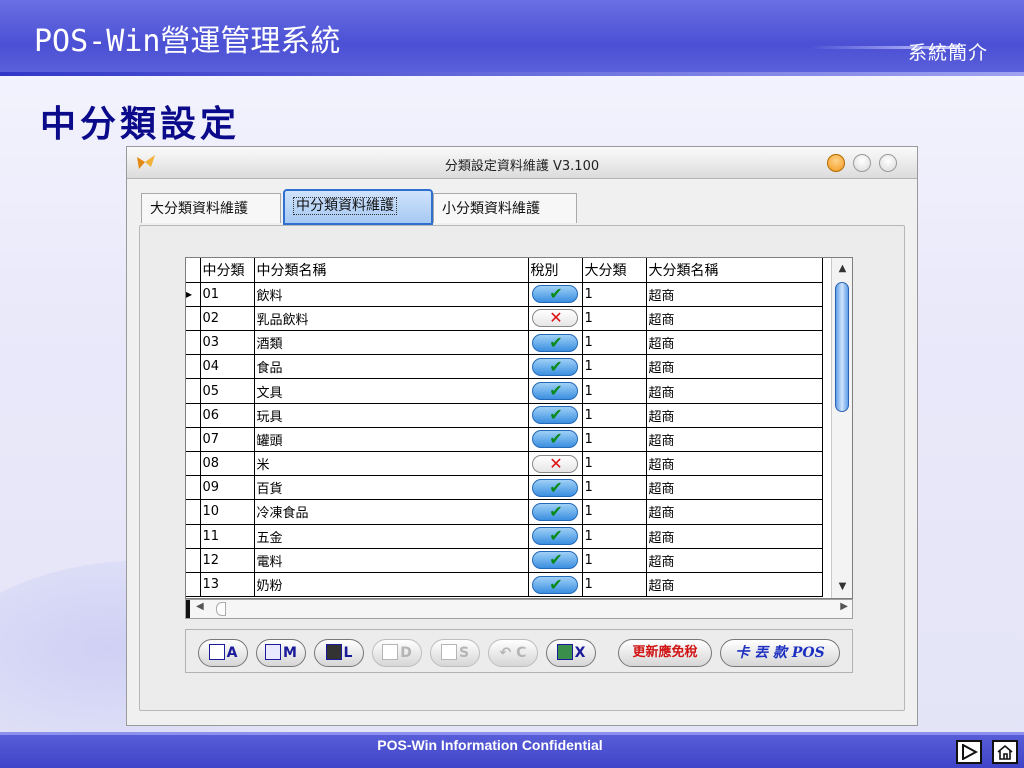 Image resolution: width=1024 pixels, height=768 pixels. Describe the element at coordinates (842, 347) in the screenshot. I see `scroll-thumb` at that location.